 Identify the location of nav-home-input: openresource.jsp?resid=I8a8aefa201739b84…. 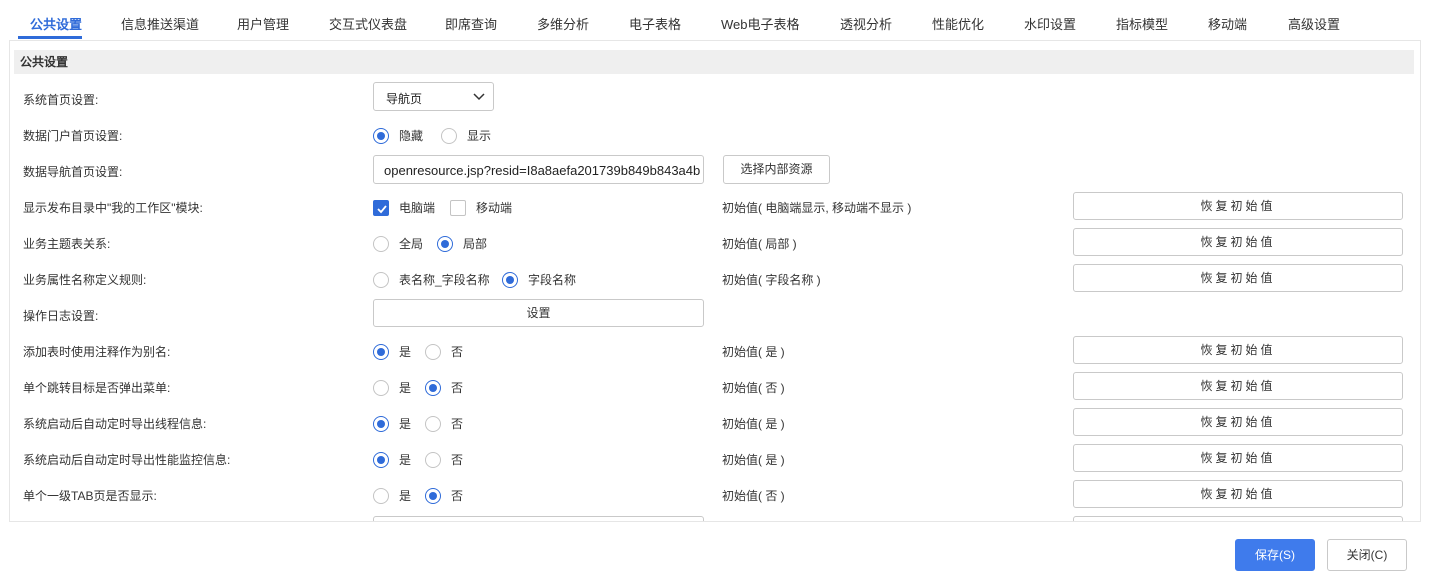
(538, 169).